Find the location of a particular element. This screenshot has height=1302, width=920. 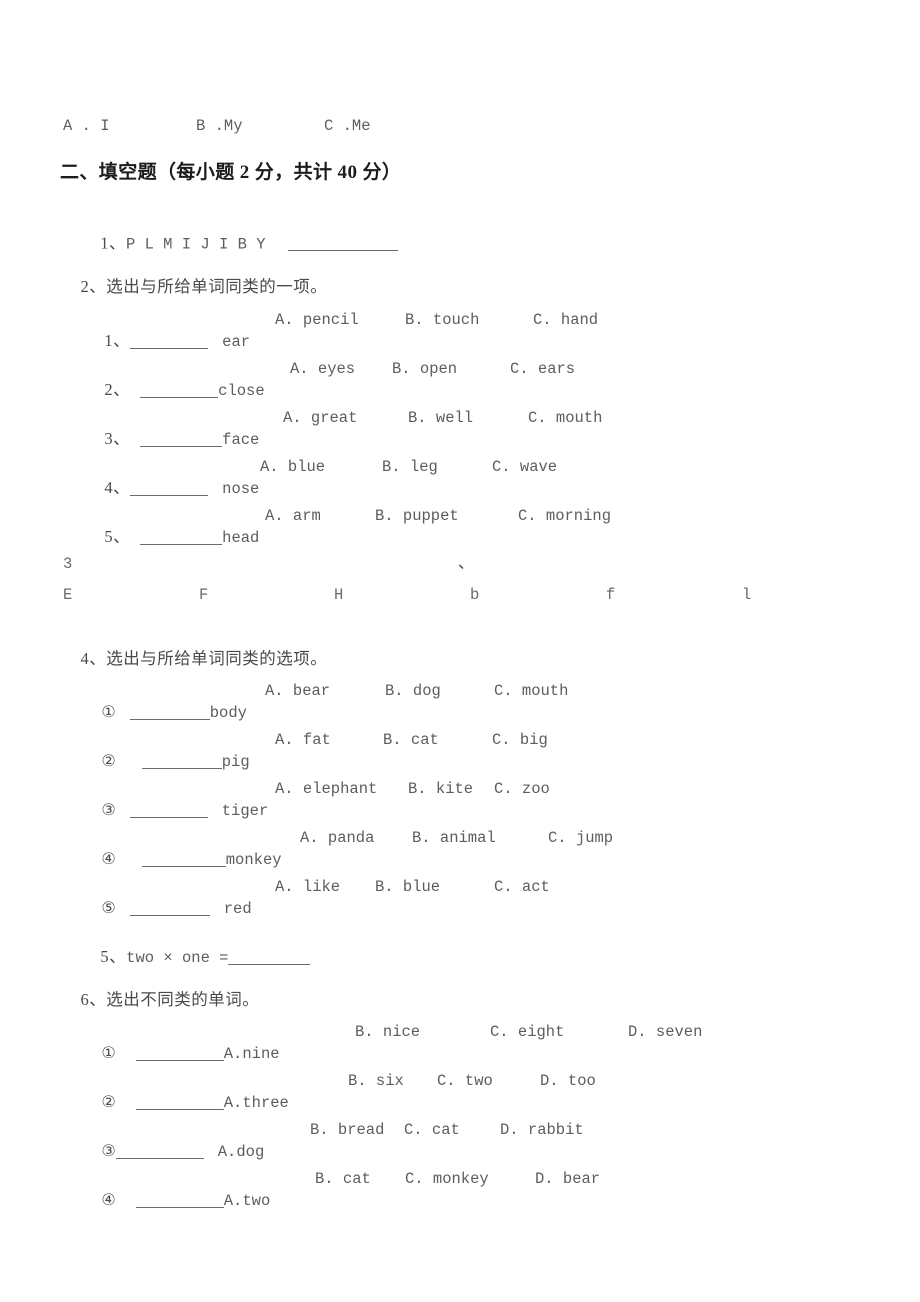

q6-item-2-option-c: C. two is located at coordinates (465, 1081).